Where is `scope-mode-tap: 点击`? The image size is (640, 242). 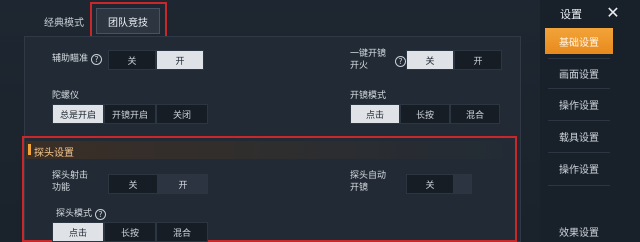
scope-mode-tap: 点击 is located at coordinates (375, 114).